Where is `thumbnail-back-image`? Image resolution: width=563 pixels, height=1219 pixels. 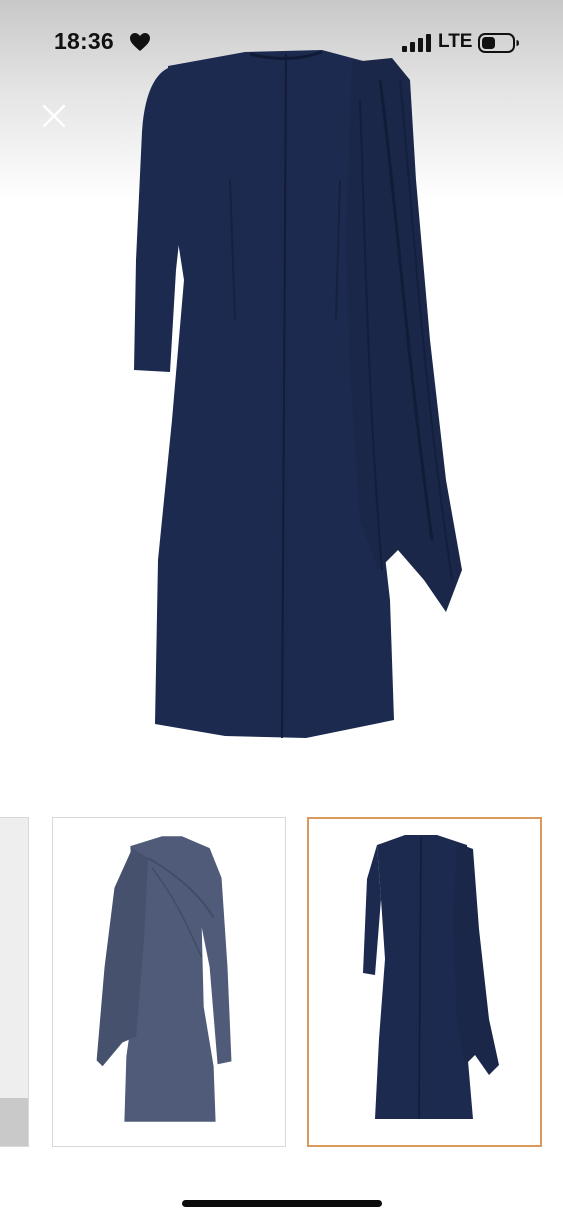 thumbnail-back-image is located at coordinates (431, 977).